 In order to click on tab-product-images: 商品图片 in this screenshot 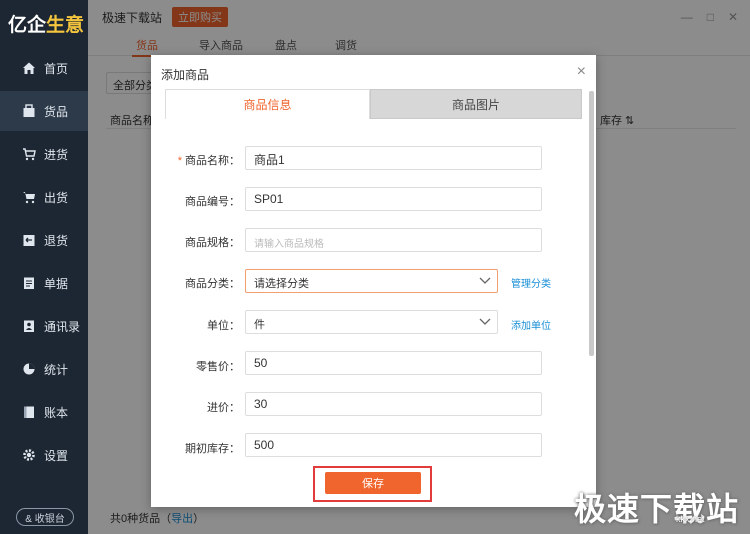, I will do `click(476, 104)`.